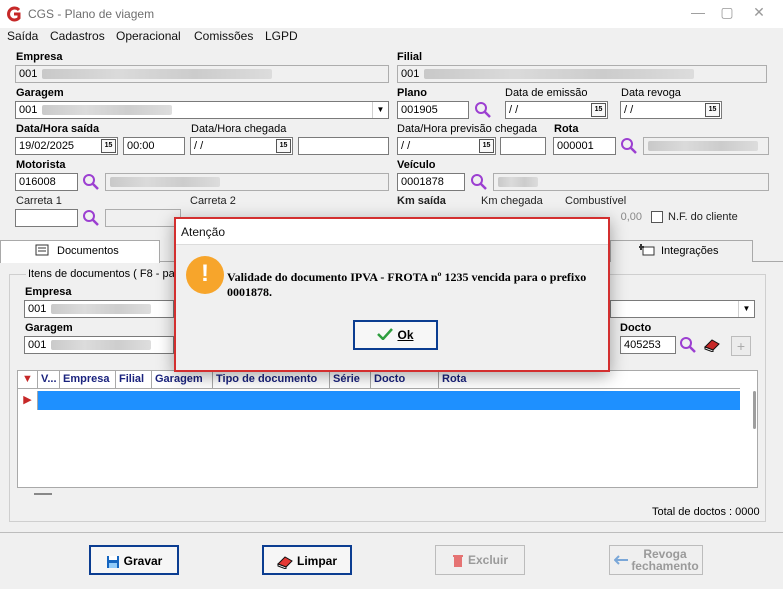 The height and width of the screenshot is (589, 783). What do you see at coordinates (39, 57) in the screenshot?
I see `empresa-label: Empresa` at bounding box center [39, 57].